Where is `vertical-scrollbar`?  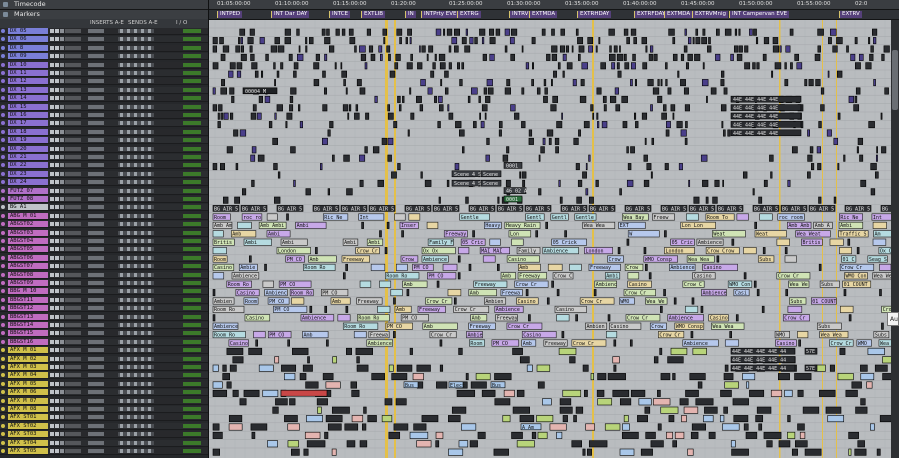
vertical-scrollbar is located at coordinates (895, 239).